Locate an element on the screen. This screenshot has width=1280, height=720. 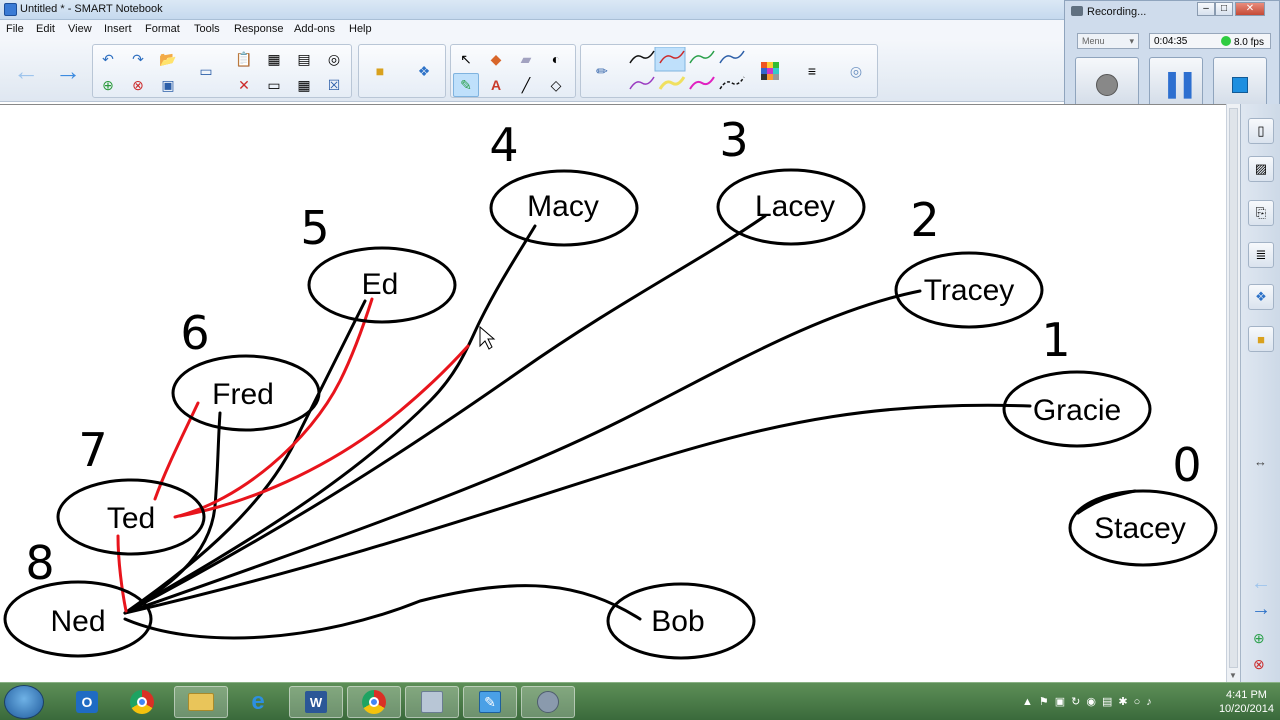
node-label: Stacey is located at coordinates (1140, 528).